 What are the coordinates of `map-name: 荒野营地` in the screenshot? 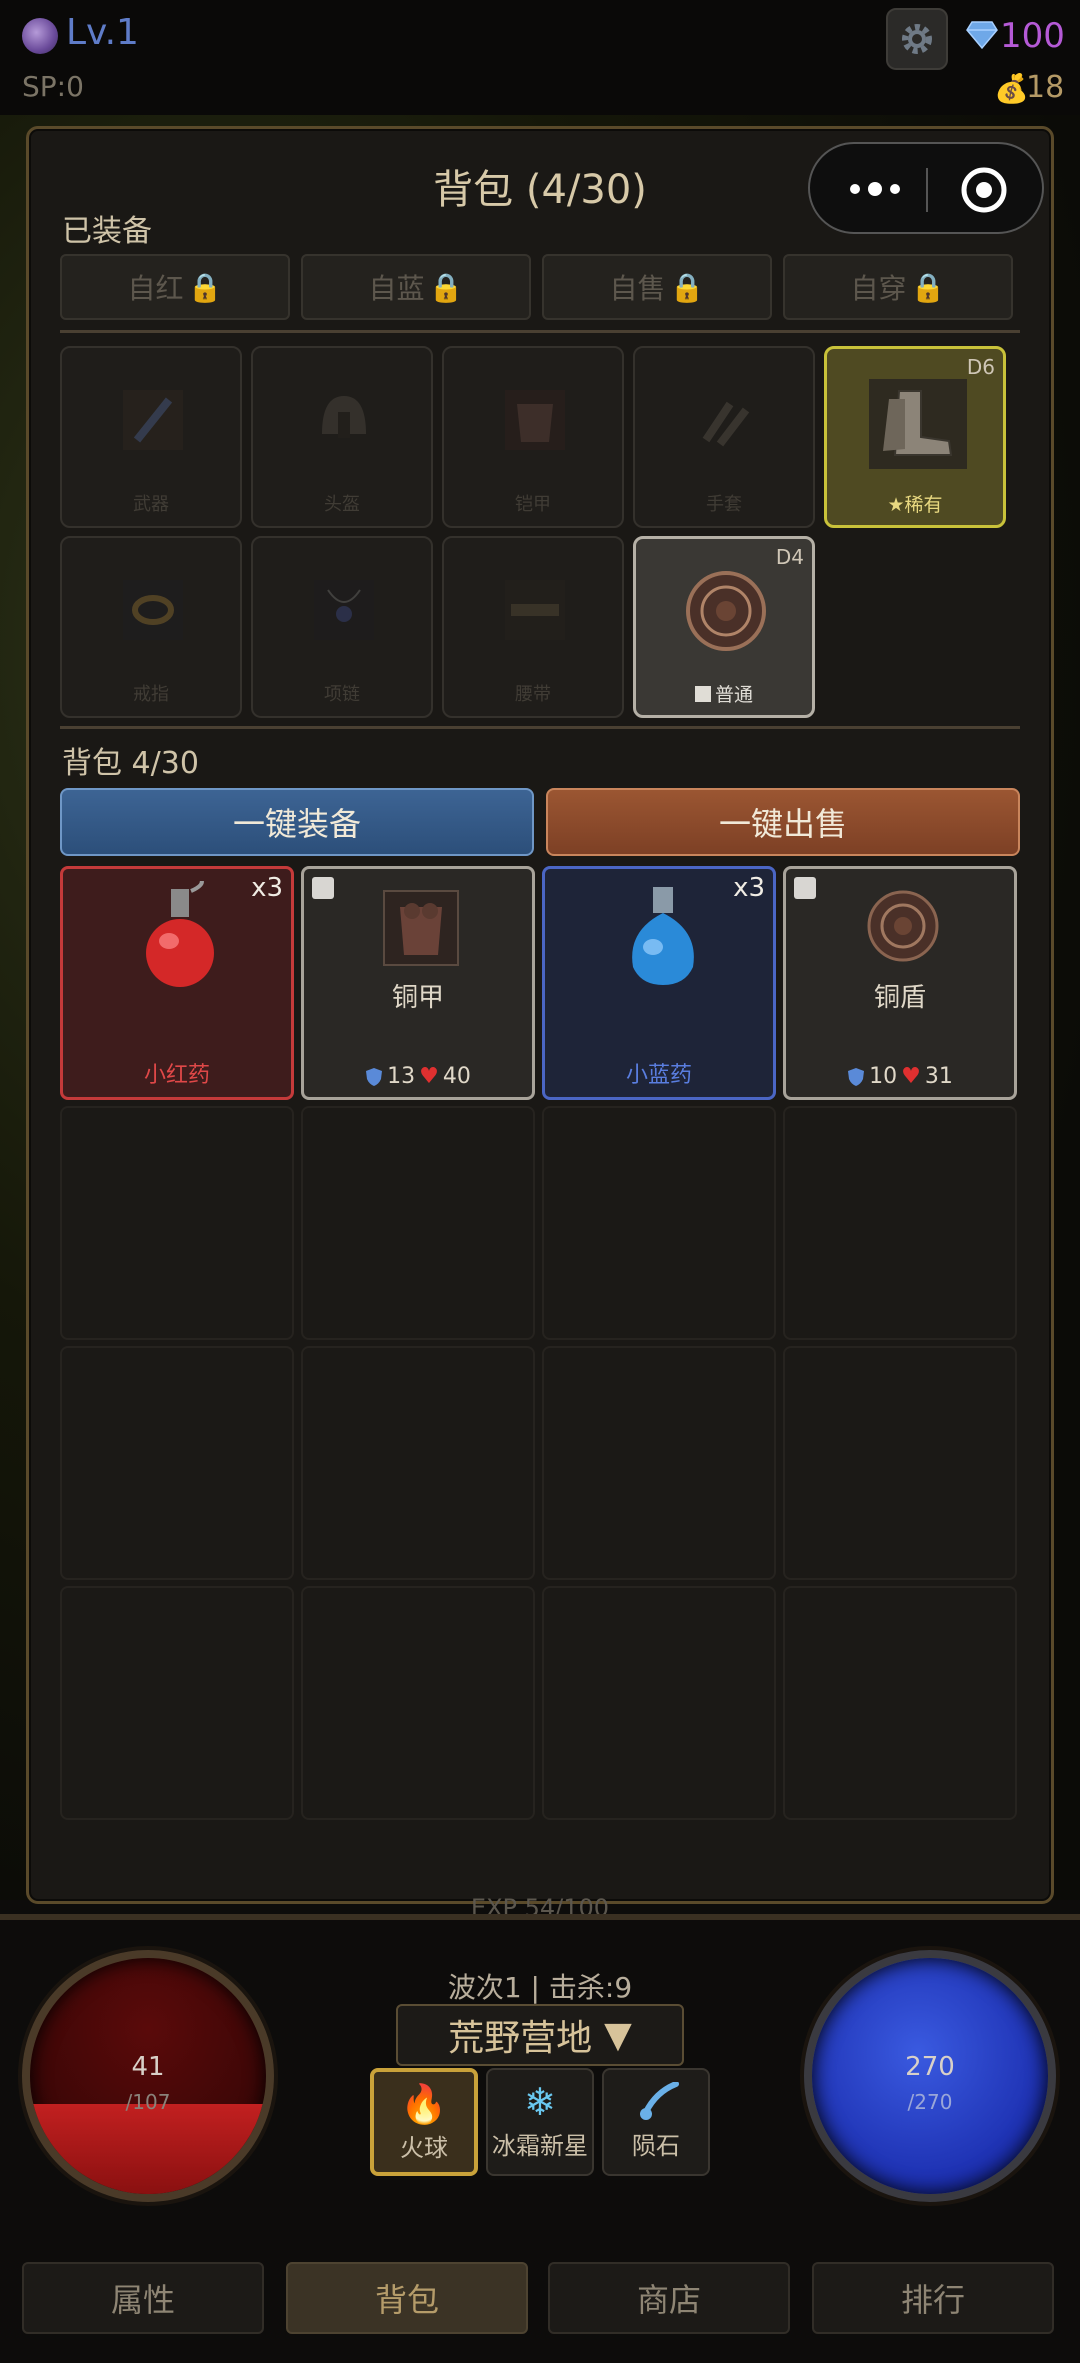 It's located at (520, 2038).